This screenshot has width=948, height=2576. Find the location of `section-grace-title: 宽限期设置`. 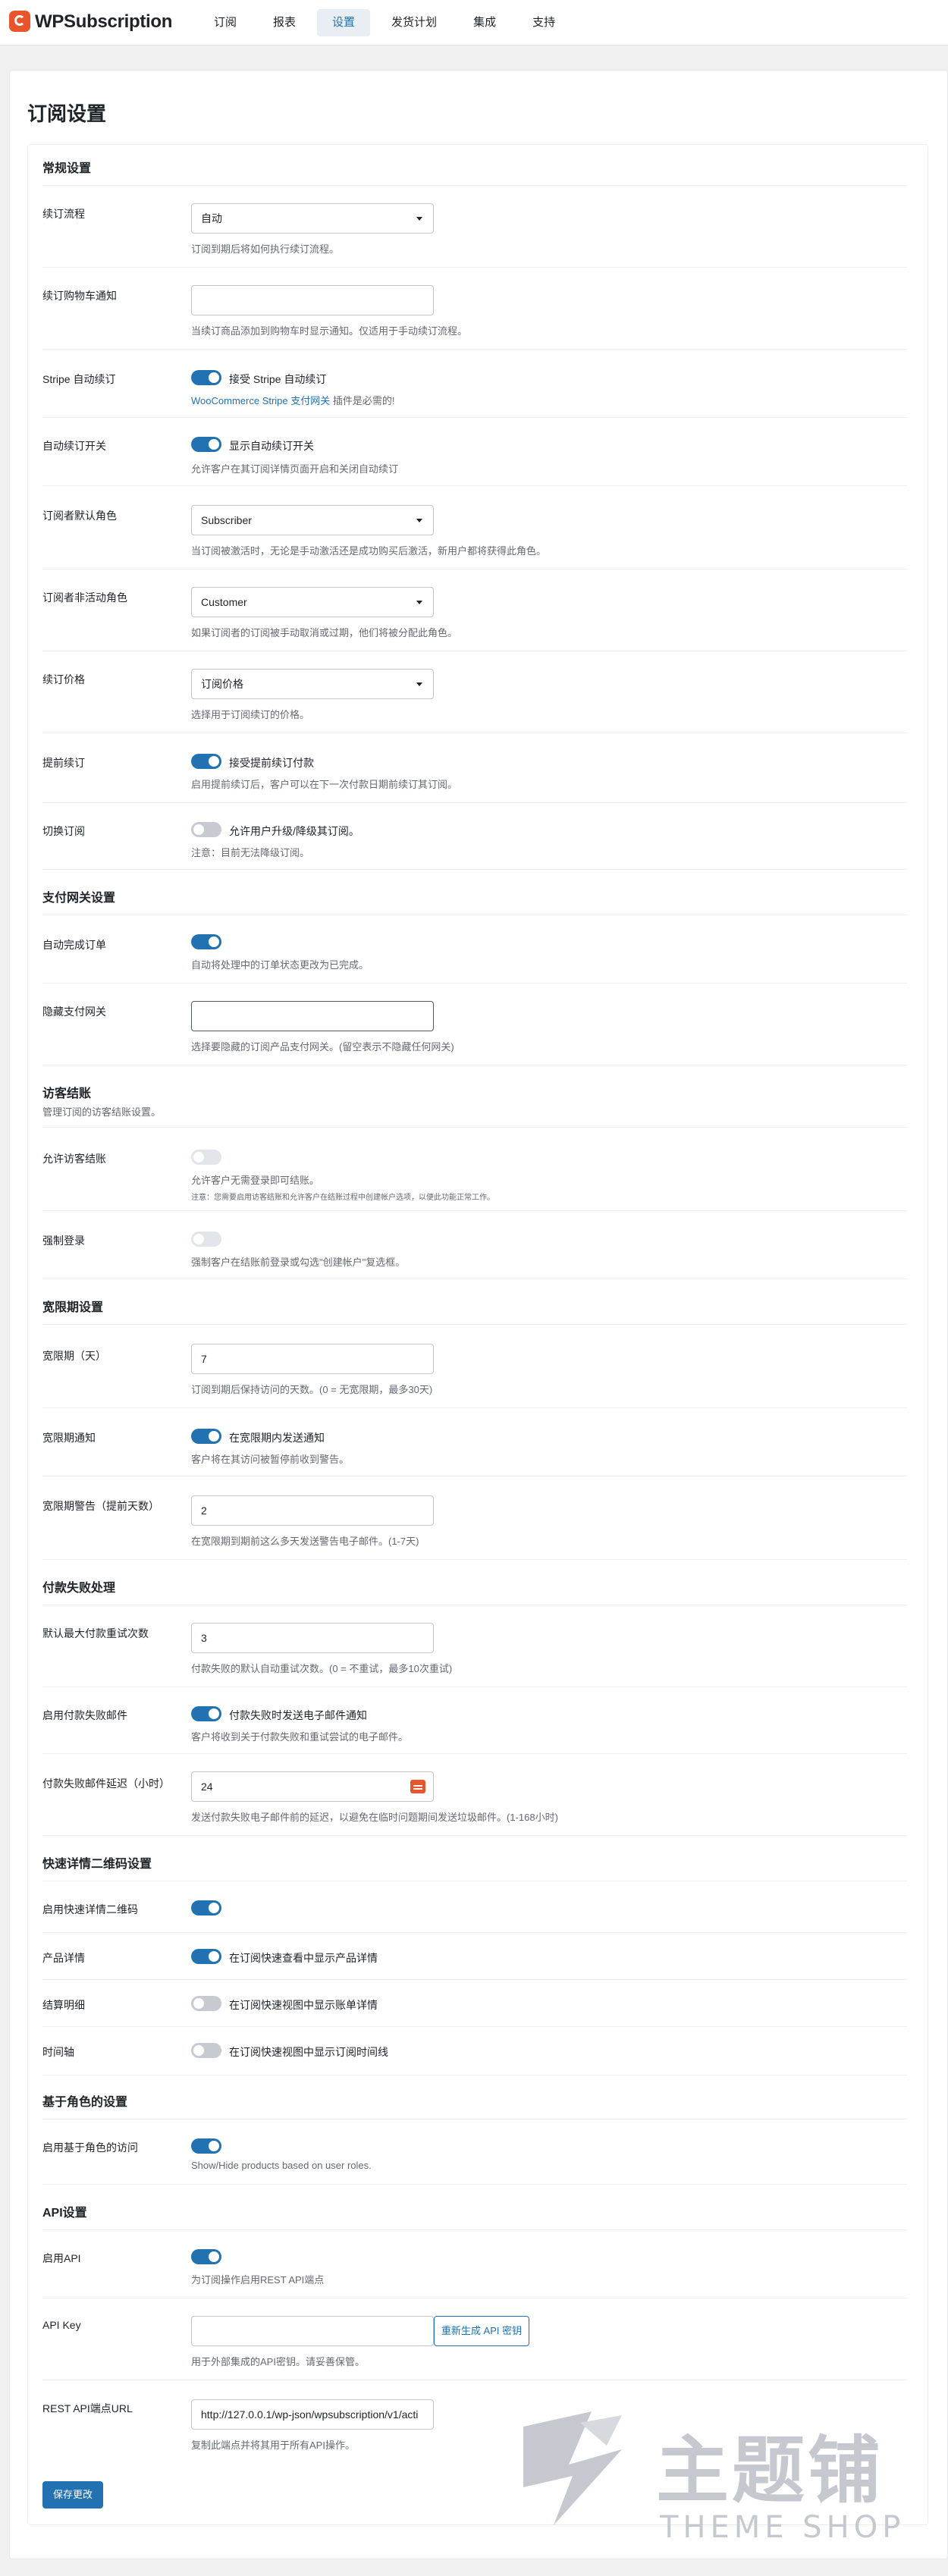

section-grace-title: 宽限期设置 is located at coordinates (73, 1307).